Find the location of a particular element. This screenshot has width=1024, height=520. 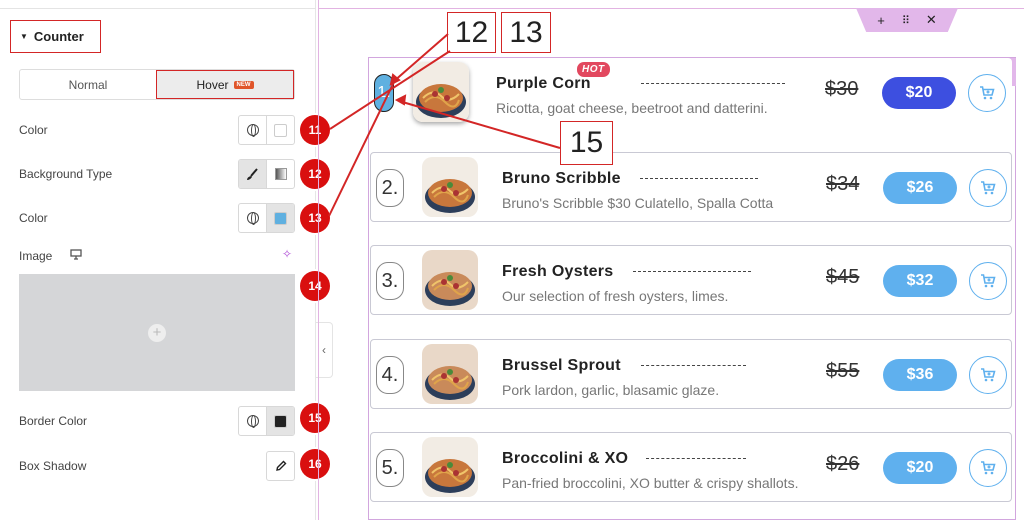

annotation-arrows is located at coordinates (444, 125).